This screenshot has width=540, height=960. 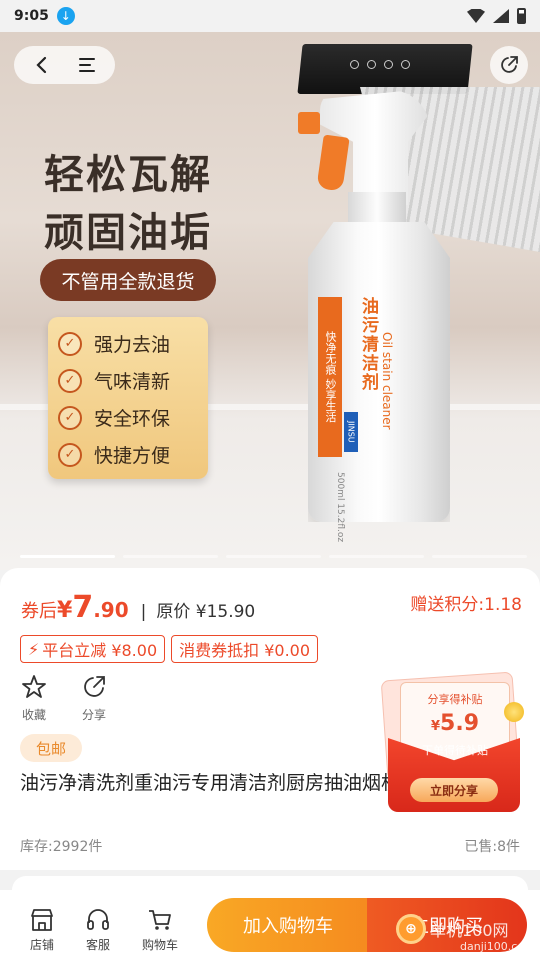 I want to click on feature-item: ✓ 快捷方便, so click(x=128, y=454).